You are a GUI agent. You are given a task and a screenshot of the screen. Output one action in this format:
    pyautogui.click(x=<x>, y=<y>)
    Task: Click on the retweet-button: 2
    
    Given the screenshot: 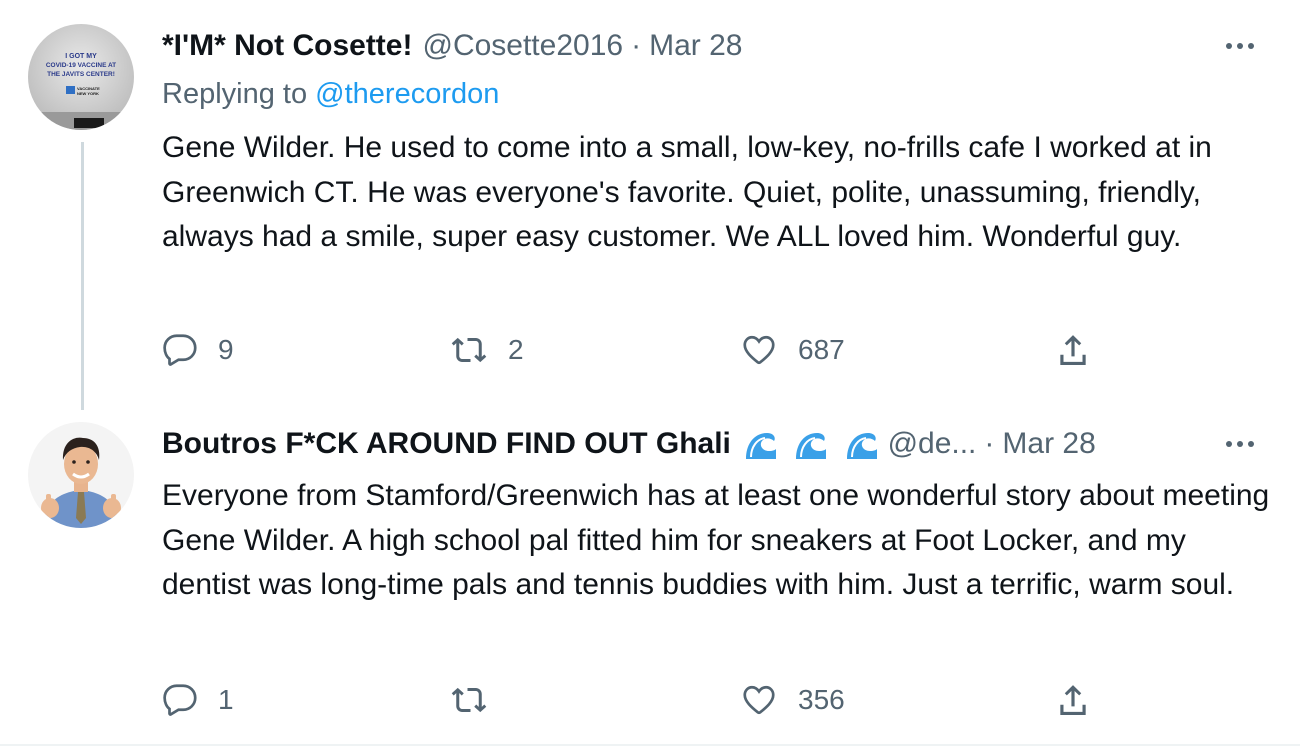 What is the action you would take?
    pyautogui.click(x=487, y=350)
    